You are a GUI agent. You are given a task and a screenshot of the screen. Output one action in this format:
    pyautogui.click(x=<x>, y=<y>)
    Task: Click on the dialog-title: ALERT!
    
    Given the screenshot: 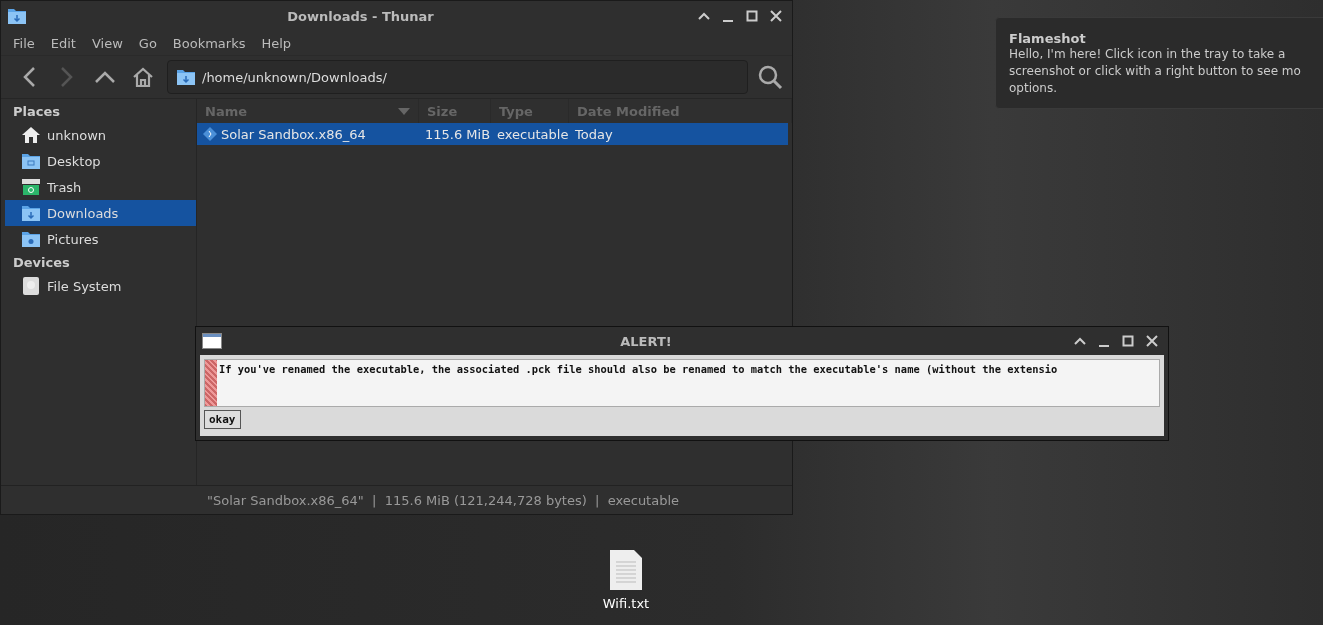 What is the action you would take?
    pyautogui.click(x=646, y=341)
    